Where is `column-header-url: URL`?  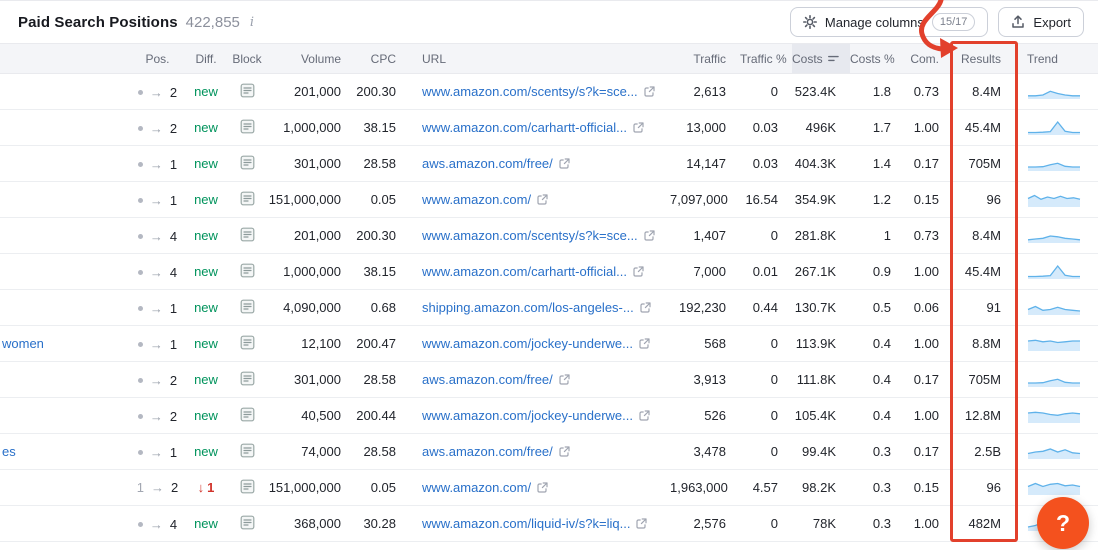 column-header-url: URL is located at coordinates (540, 58).